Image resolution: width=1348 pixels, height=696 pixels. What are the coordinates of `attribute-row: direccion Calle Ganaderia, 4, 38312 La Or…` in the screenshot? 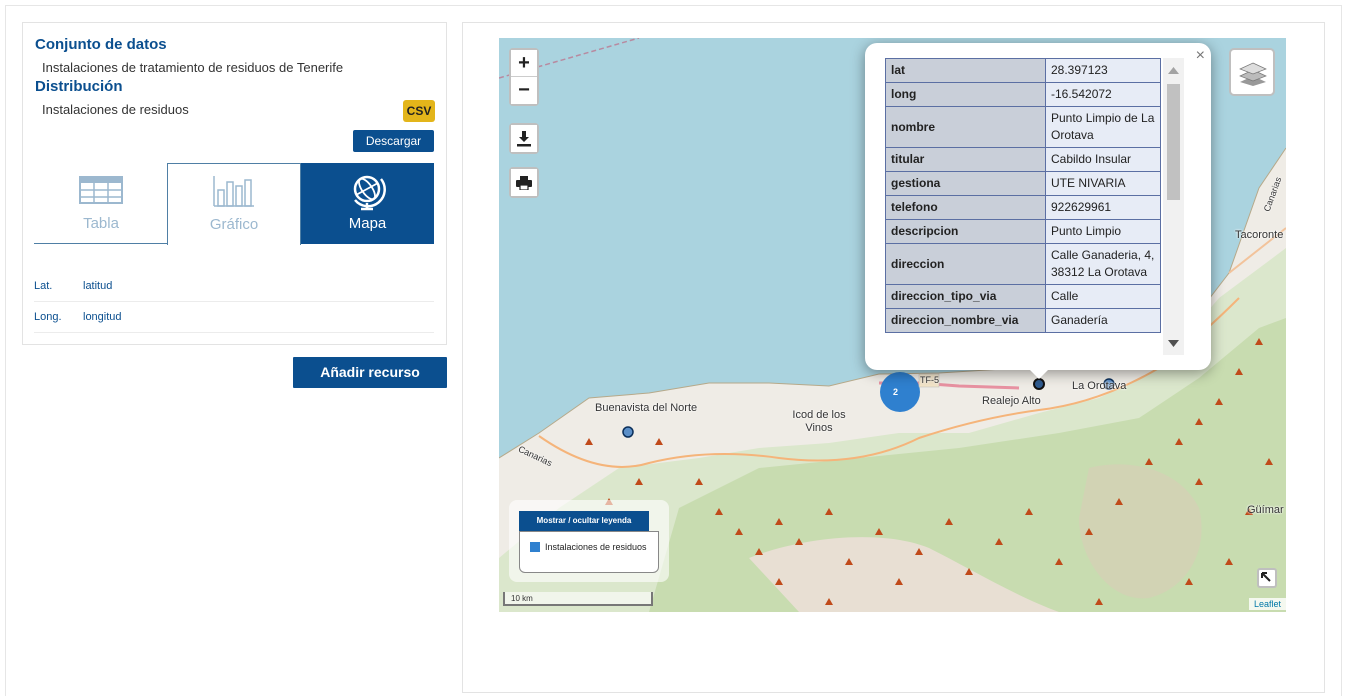 It's located at (1023, 264).